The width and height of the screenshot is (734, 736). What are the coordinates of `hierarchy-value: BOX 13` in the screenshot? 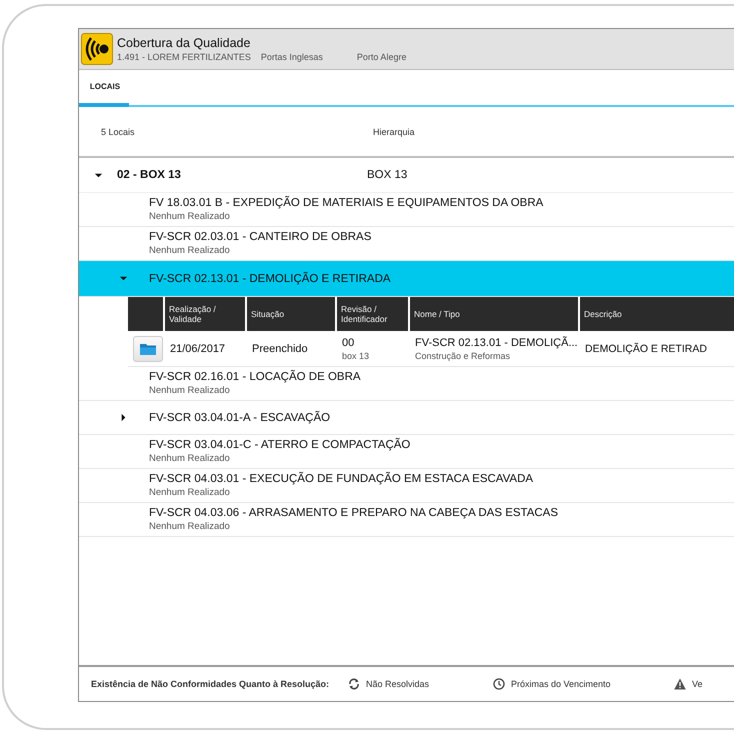 It's located at (387, 175).